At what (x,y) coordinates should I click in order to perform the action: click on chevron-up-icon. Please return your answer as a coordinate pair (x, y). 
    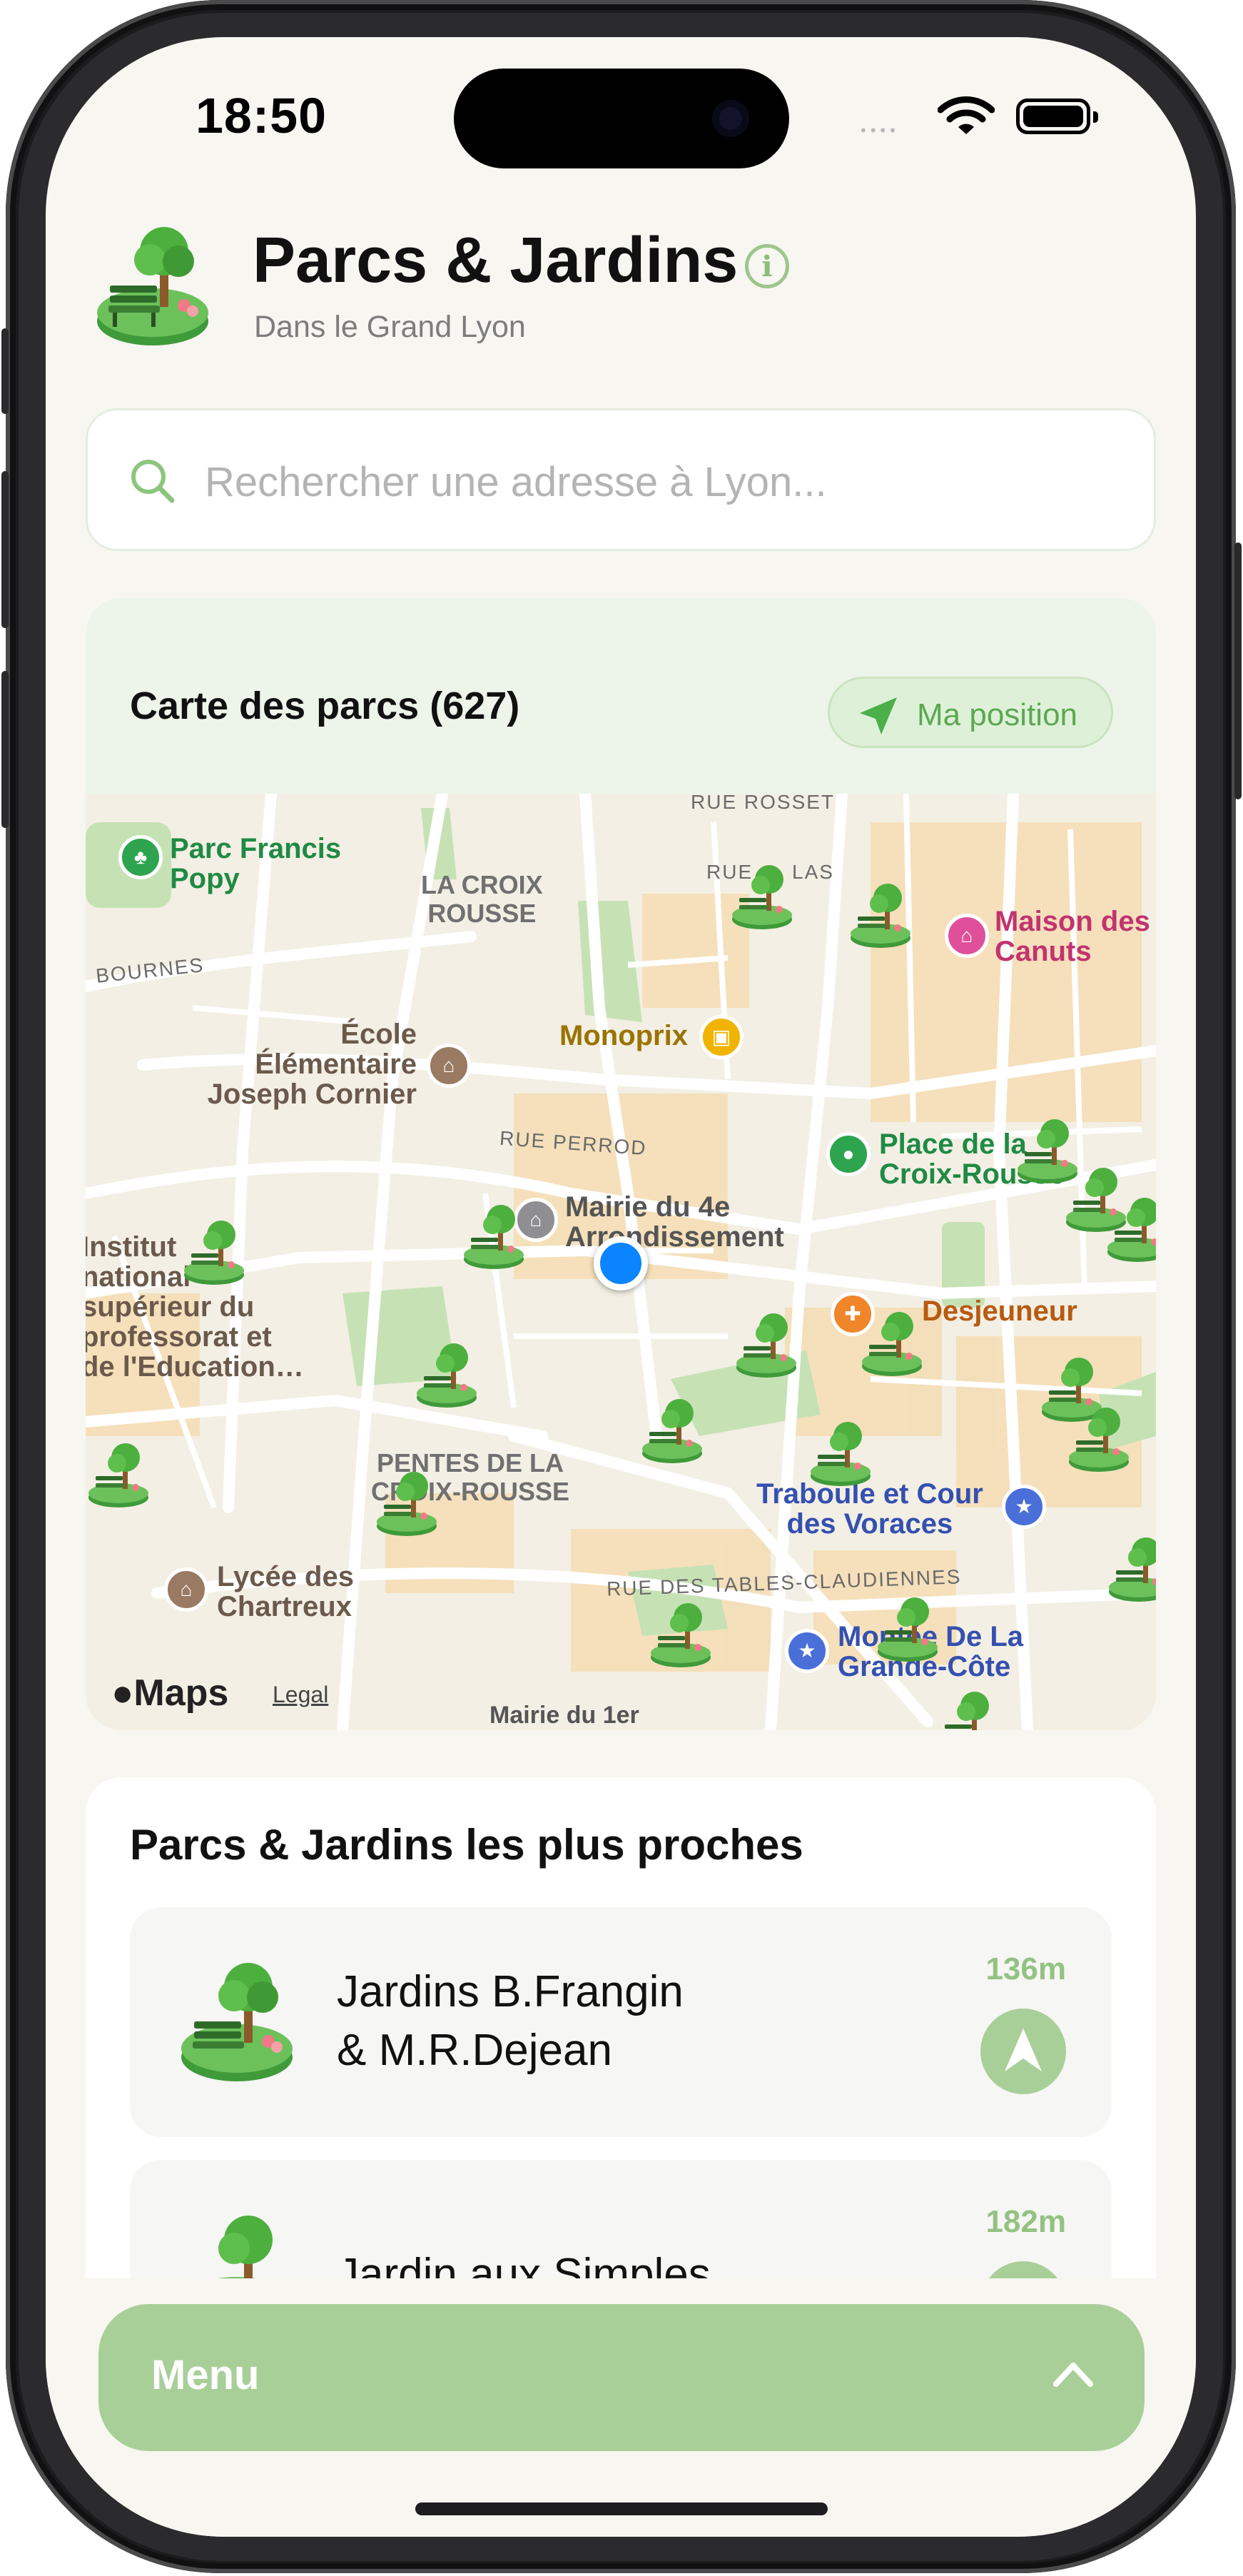
    Looking at the image, I should click on (1073, 2375).